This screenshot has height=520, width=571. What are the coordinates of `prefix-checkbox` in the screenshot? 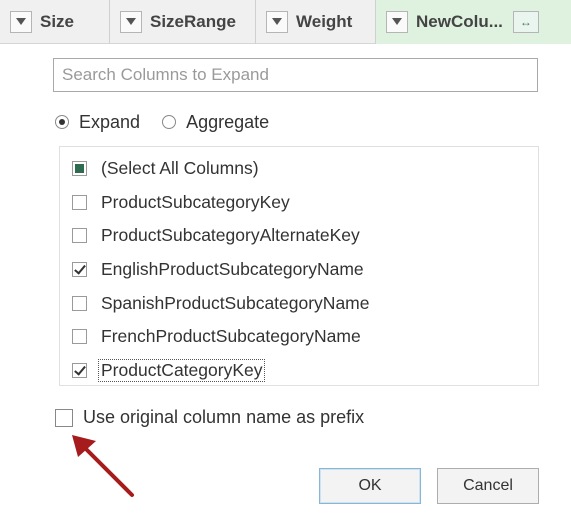 It's located at (64, 417).